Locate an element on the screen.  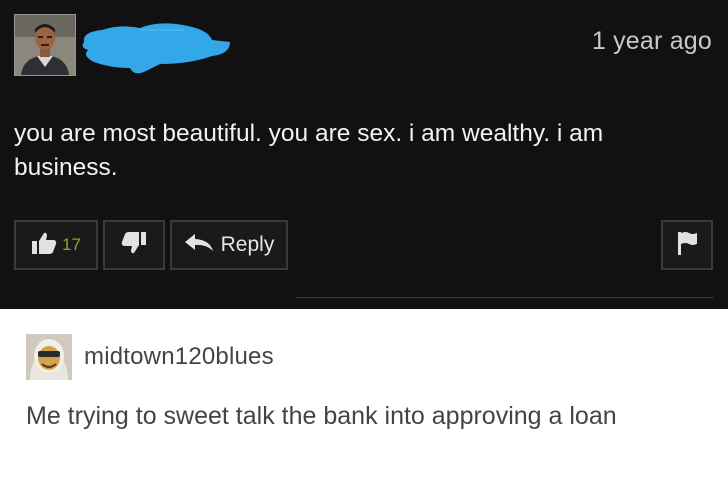
thumbs-down-icon is located at coordinates (134, 245).